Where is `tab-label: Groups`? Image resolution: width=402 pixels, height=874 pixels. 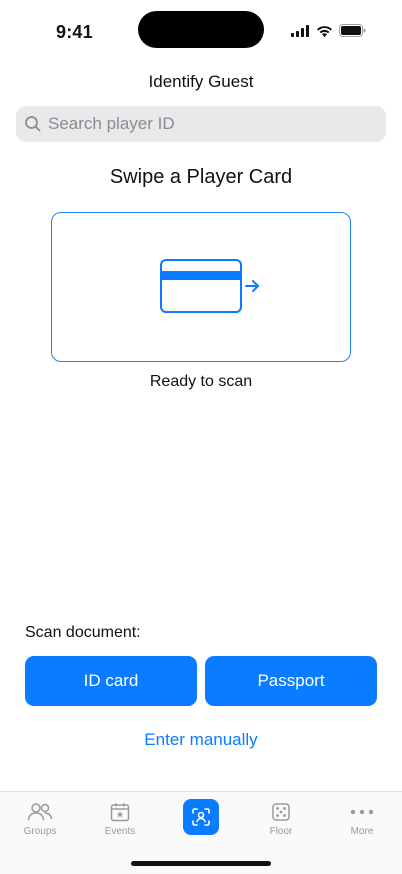 tab-label: Groups is located at coordinates (40, 831).